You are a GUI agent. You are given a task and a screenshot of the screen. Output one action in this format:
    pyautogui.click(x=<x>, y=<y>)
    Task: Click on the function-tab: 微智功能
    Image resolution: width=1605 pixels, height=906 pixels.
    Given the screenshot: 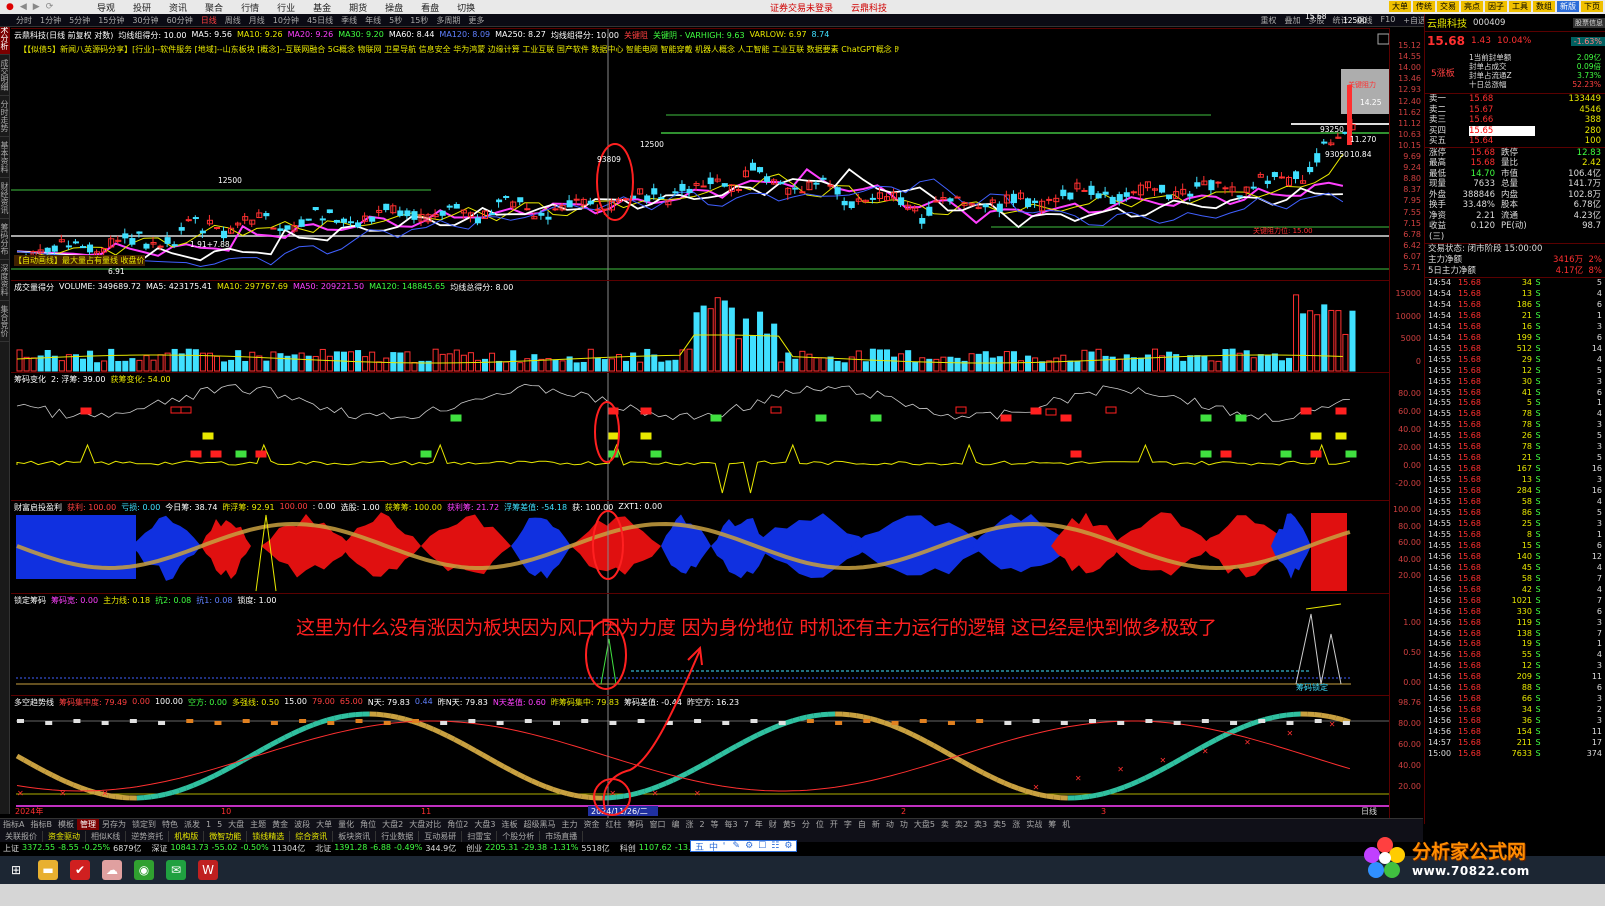 What is the action you would take?
    pyautogui.click(x=226, y=836)
    